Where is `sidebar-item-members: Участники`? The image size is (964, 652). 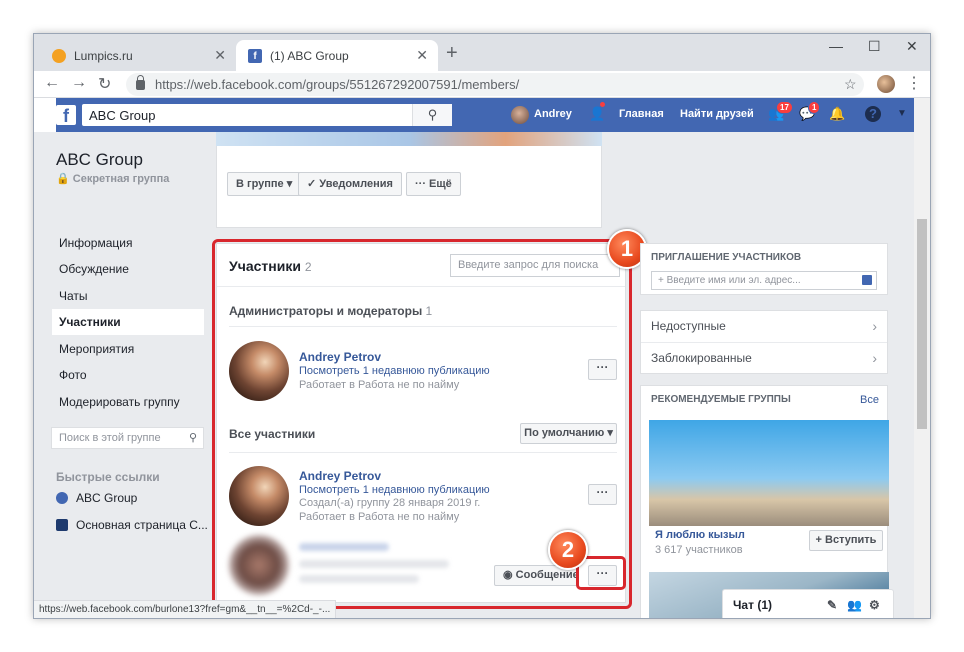 sidebar-item-members: Участники is located at coordinates (128, 322).